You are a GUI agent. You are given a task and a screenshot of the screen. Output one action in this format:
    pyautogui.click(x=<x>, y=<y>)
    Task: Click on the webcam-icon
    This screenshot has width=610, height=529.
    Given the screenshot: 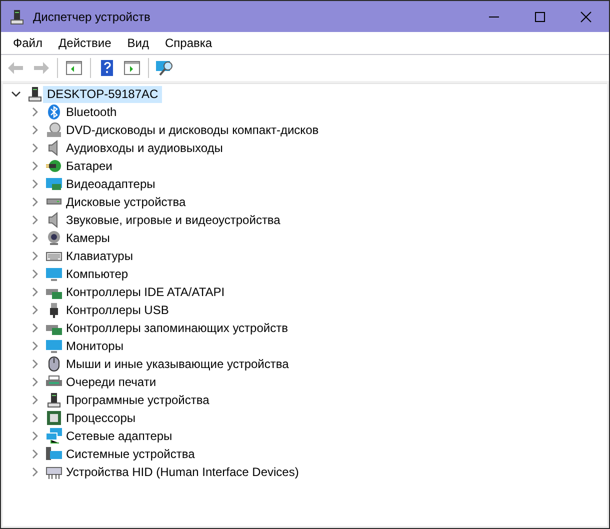 What is the action you would take?
    pyautogui.click(x=54, y=238)
    